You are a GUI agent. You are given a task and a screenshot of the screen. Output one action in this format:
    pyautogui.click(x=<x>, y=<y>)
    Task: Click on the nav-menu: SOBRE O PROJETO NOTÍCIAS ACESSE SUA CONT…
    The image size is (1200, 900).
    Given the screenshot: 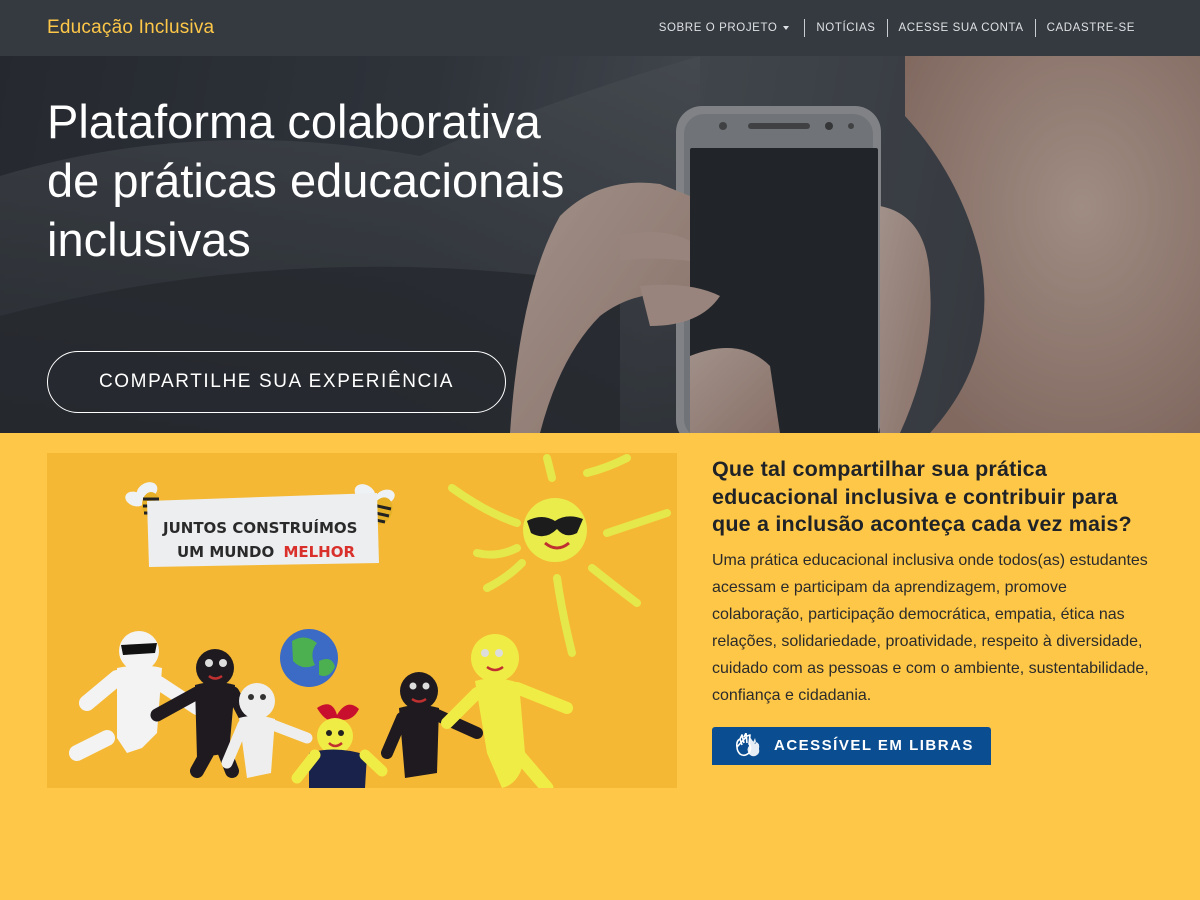 What is the action you would take?
    pyautogui.click(x=897, y=28)
    